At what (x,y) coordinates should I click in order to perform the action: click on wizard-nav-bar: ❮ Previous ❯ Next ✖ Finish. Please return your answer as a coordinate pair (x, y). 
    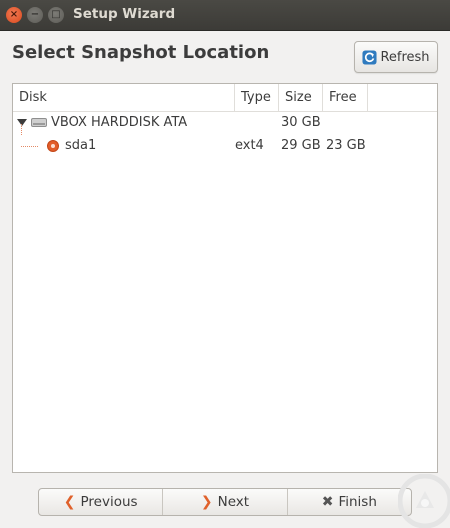
    Looking at the image, I should click on (225, 502).